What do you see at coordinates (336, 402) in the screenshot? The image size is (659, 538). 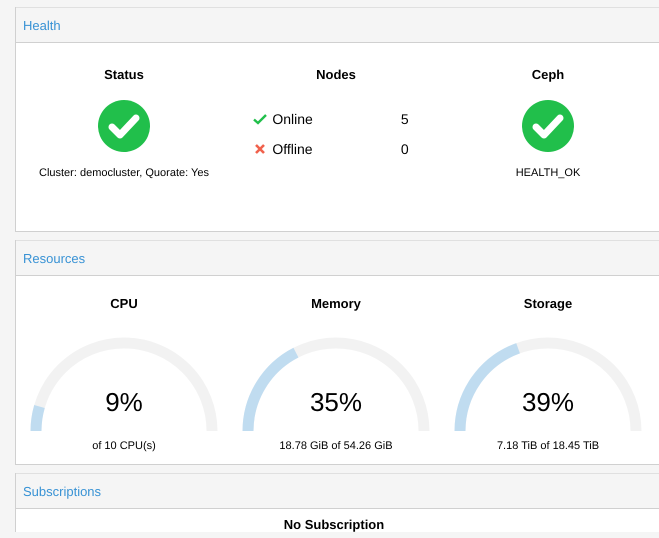 I see `usage-percentage: 35%` at bounding box center [336, 402].